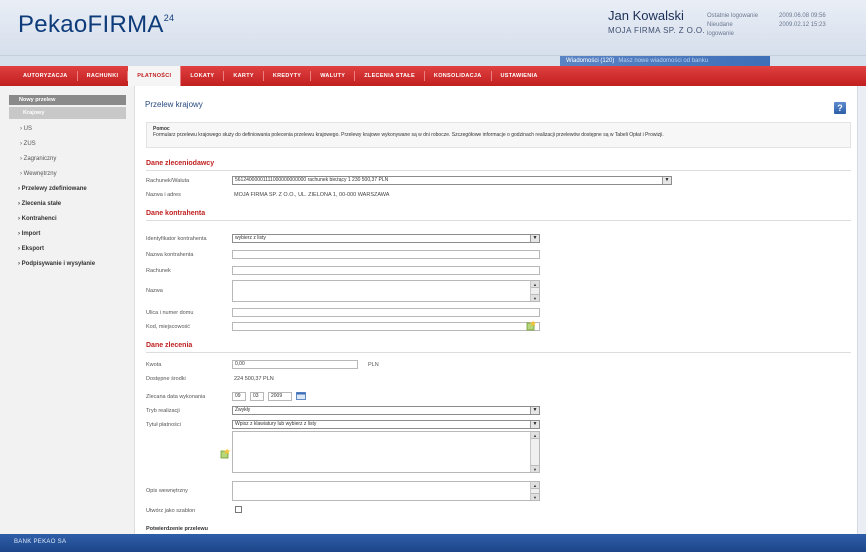 This screenshot has width=866, height=552. What do you see at coordinates (169, 18) in the screenshot?
I see `logo-mark: 24` at bounding box center [169, 18].